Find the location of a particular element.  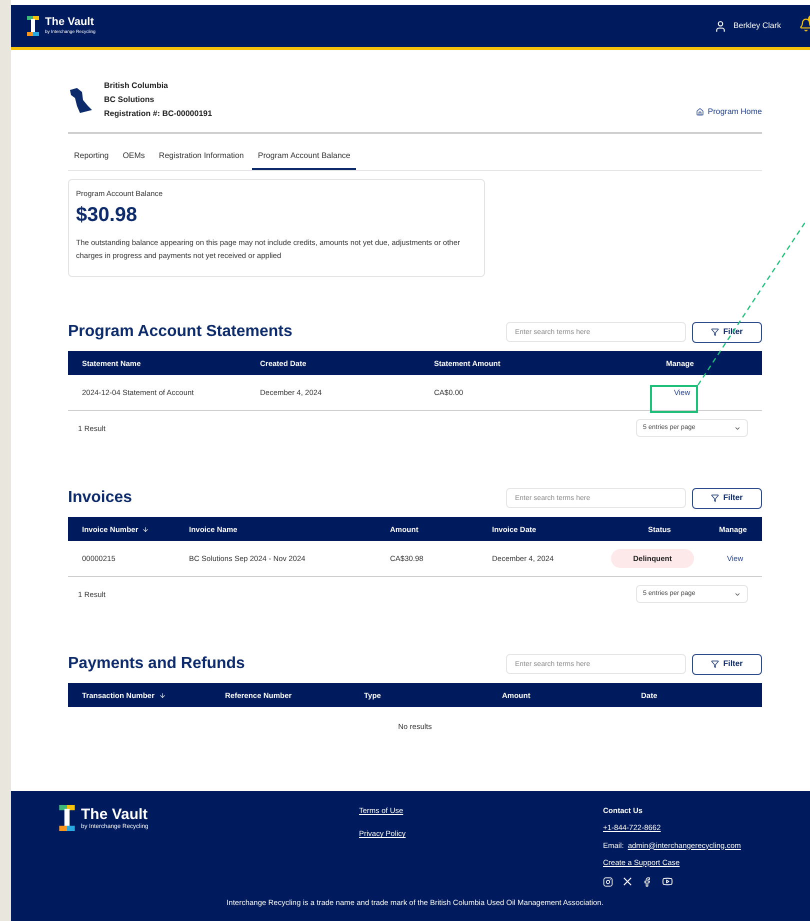

youtube-icon is located at coordinates (667, 881).